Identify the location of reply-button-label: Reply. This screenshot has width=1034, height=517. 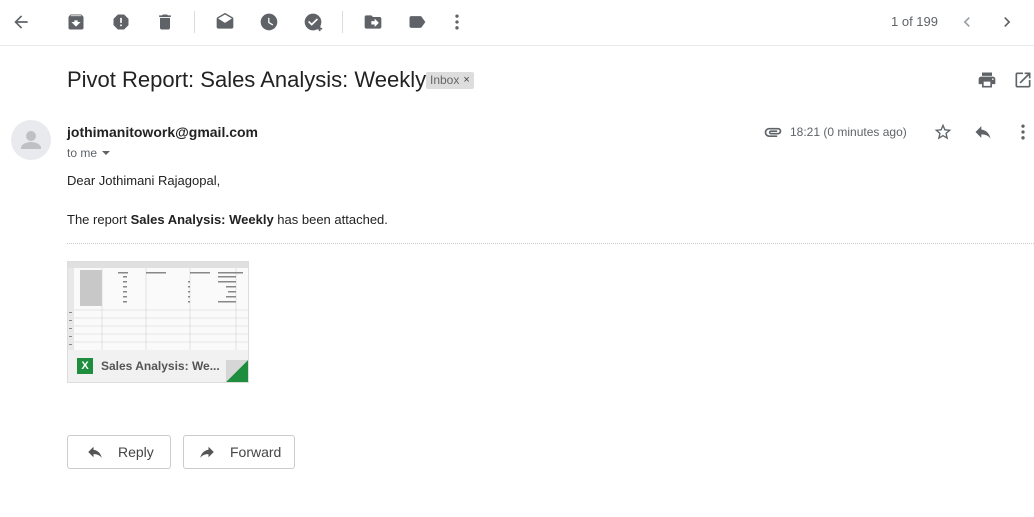
(136, 452).